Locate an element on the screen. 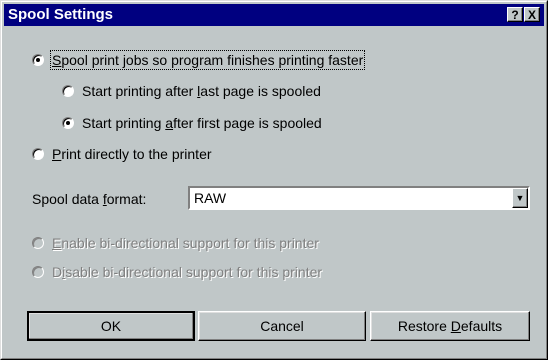 This screenshot has height=360, width=548. print-directly-radio: Print directly to the printer is located at coordinates (122, 154).